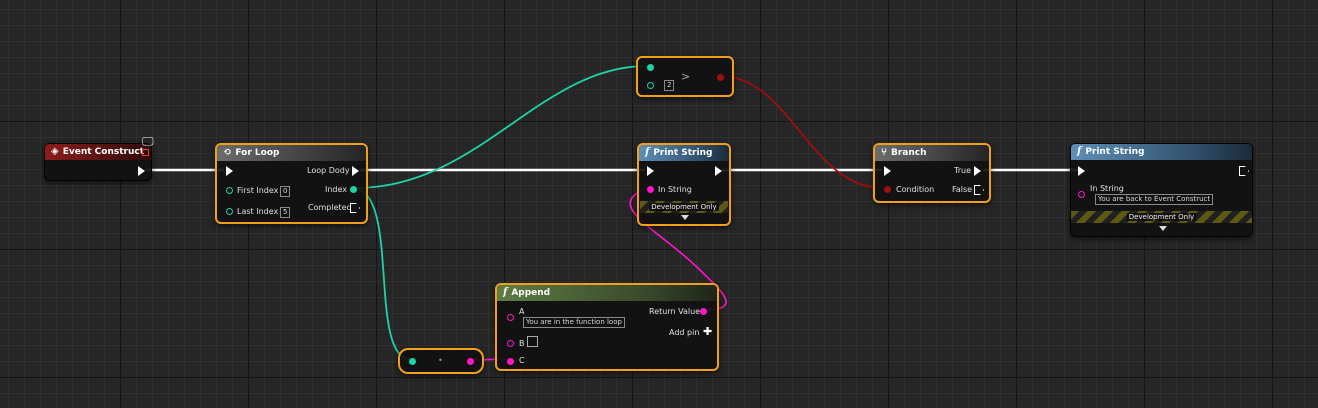  What do you see at coordinates (257, 153) in the screenshot?
I see `for-loop-title: For Loop` at bounding box center [257, 153].